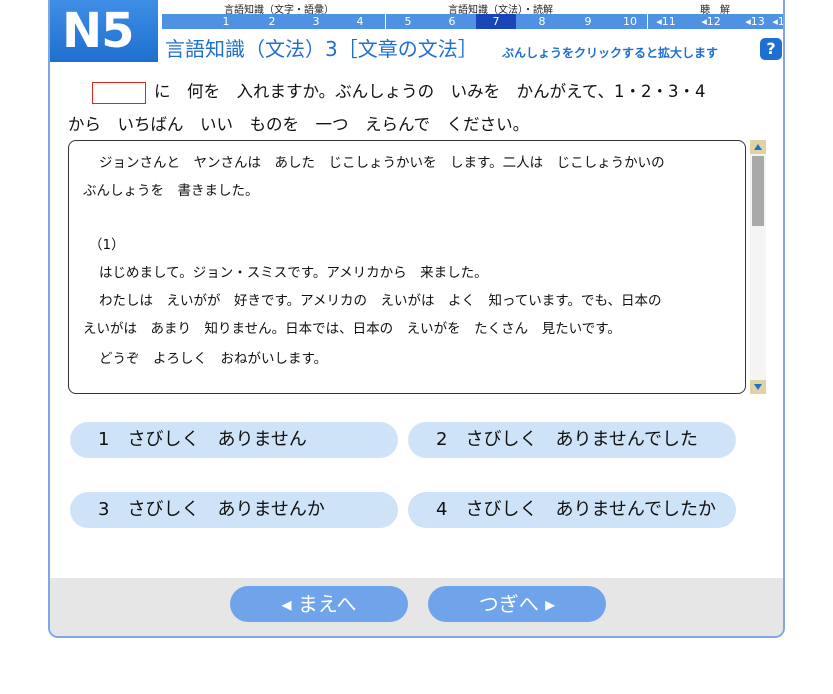 This screenshot has width=833, height=694. Describe the element at coordinates (758, 387) in the screenshot. I see `scroll-down-arrow-icon` at that location.